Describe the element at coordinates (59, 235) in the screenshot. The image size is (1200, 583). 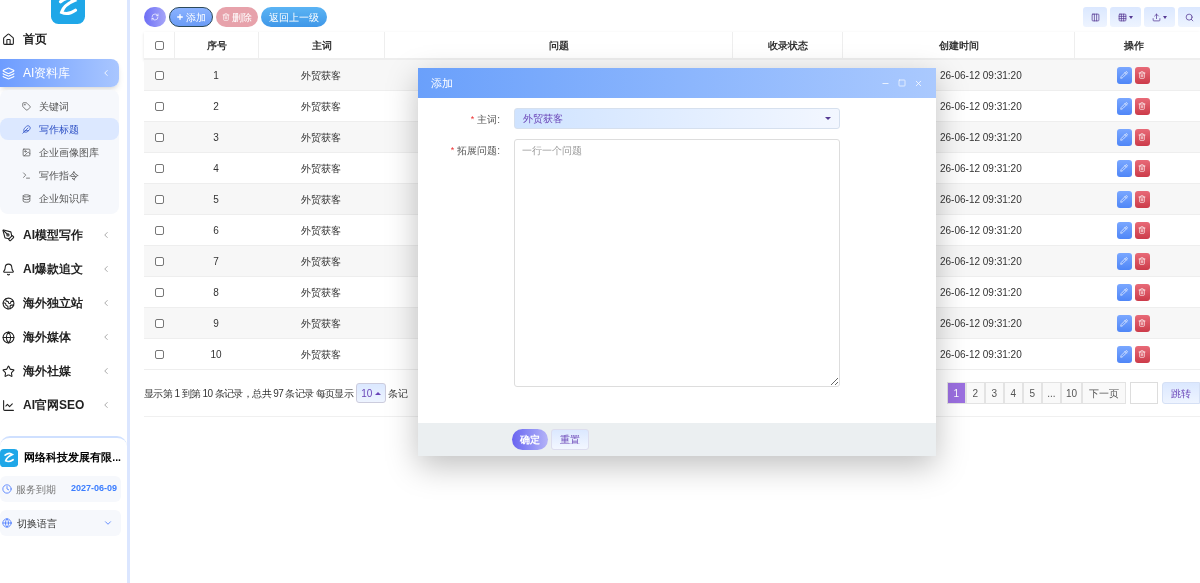
I see `sidebar-menu-item: AI模型写作` at that location.